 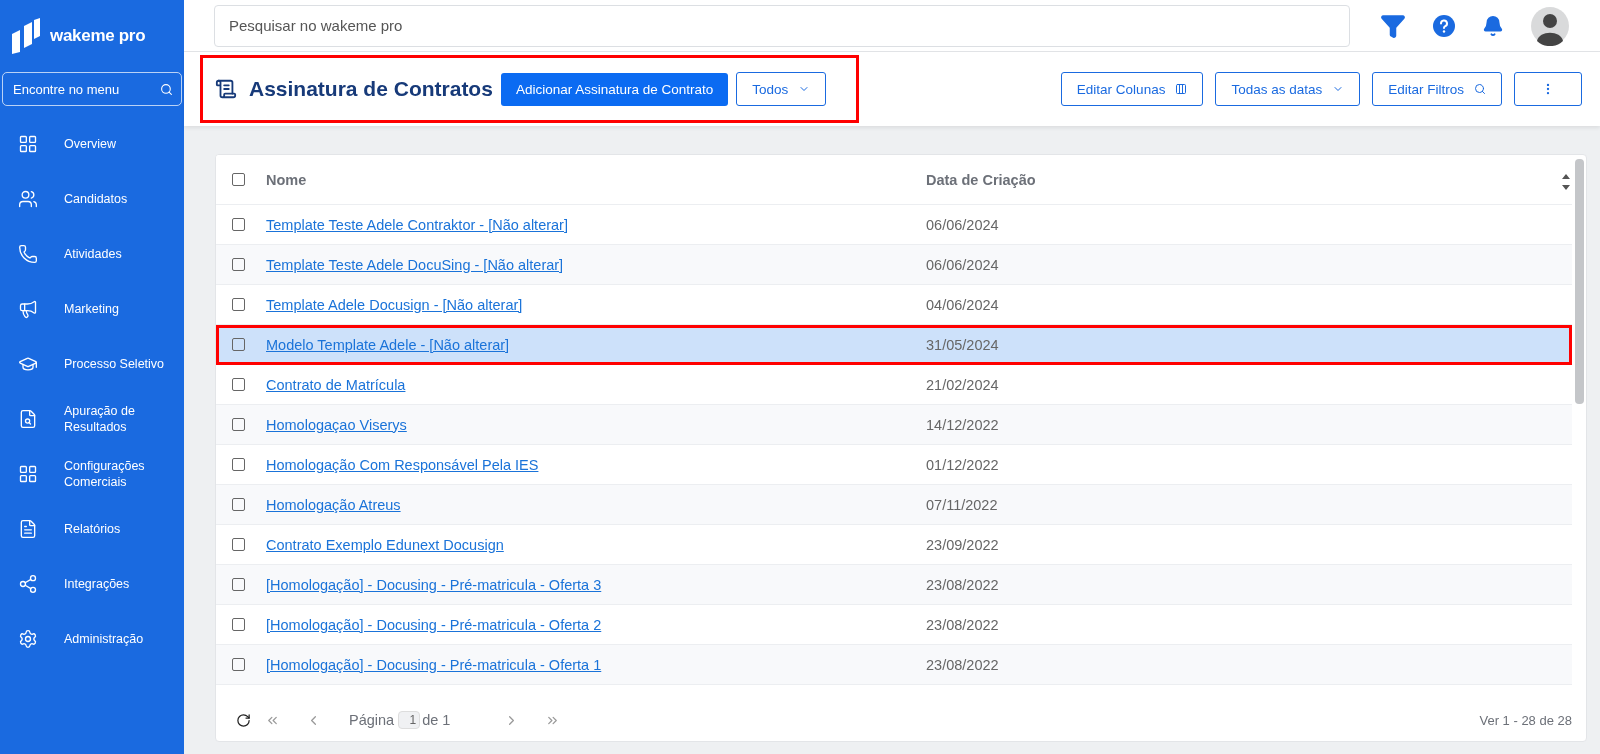 I want to click on nav-item: Configurações Comerciais, so click(x=92, y=473).